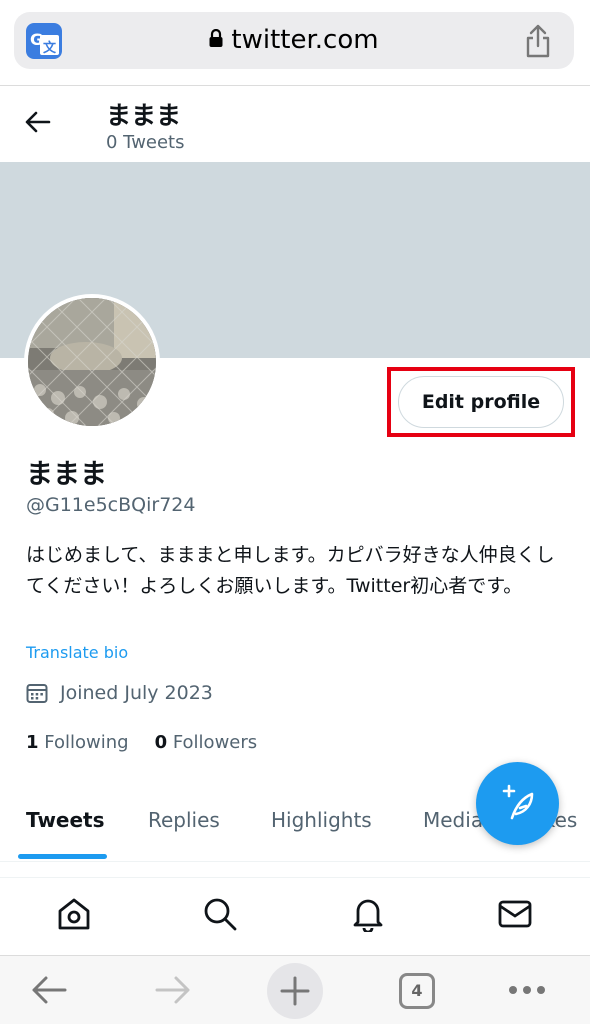  I want to click on url-label: twitter.com, so click(305, 40).